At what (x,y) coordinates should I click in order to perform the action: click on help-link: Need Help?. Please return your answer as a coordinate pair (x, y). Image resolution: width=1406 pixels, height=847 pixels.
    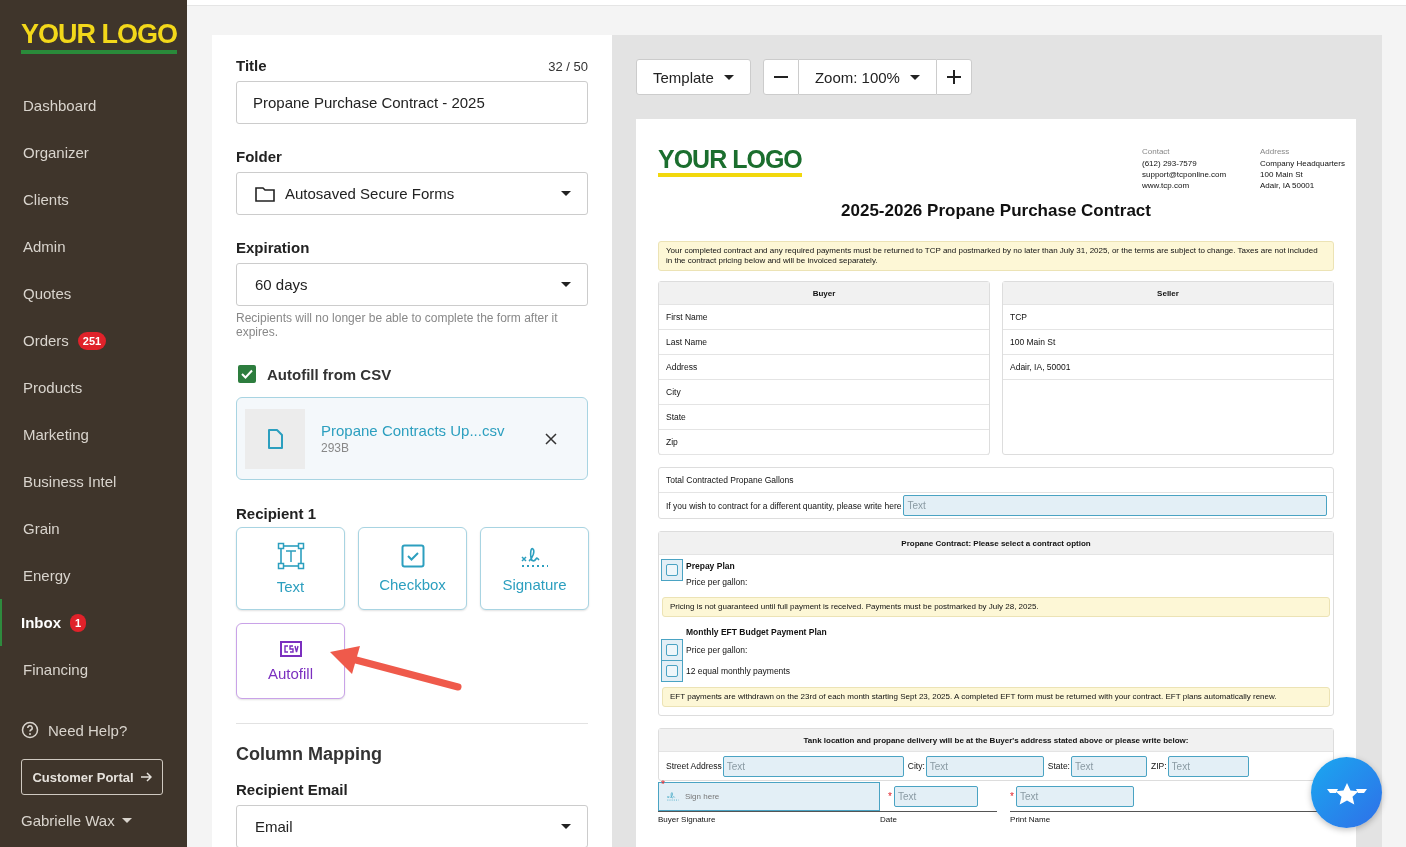
    Looking at the image, I should click on (88, 730).